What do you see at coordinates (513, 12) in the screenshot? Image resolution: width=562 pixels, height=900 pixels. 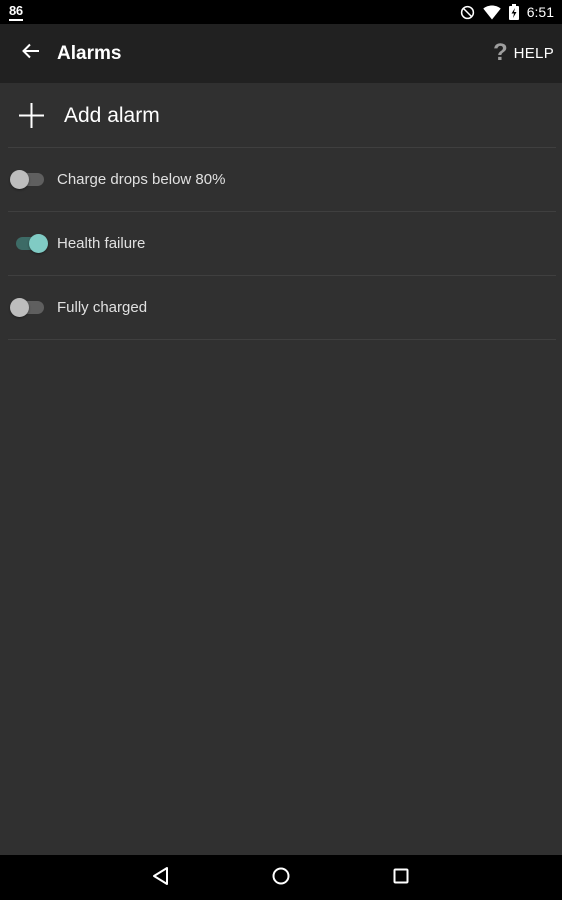 I see `battery-charging-icon` at bounding box center [513, 12].